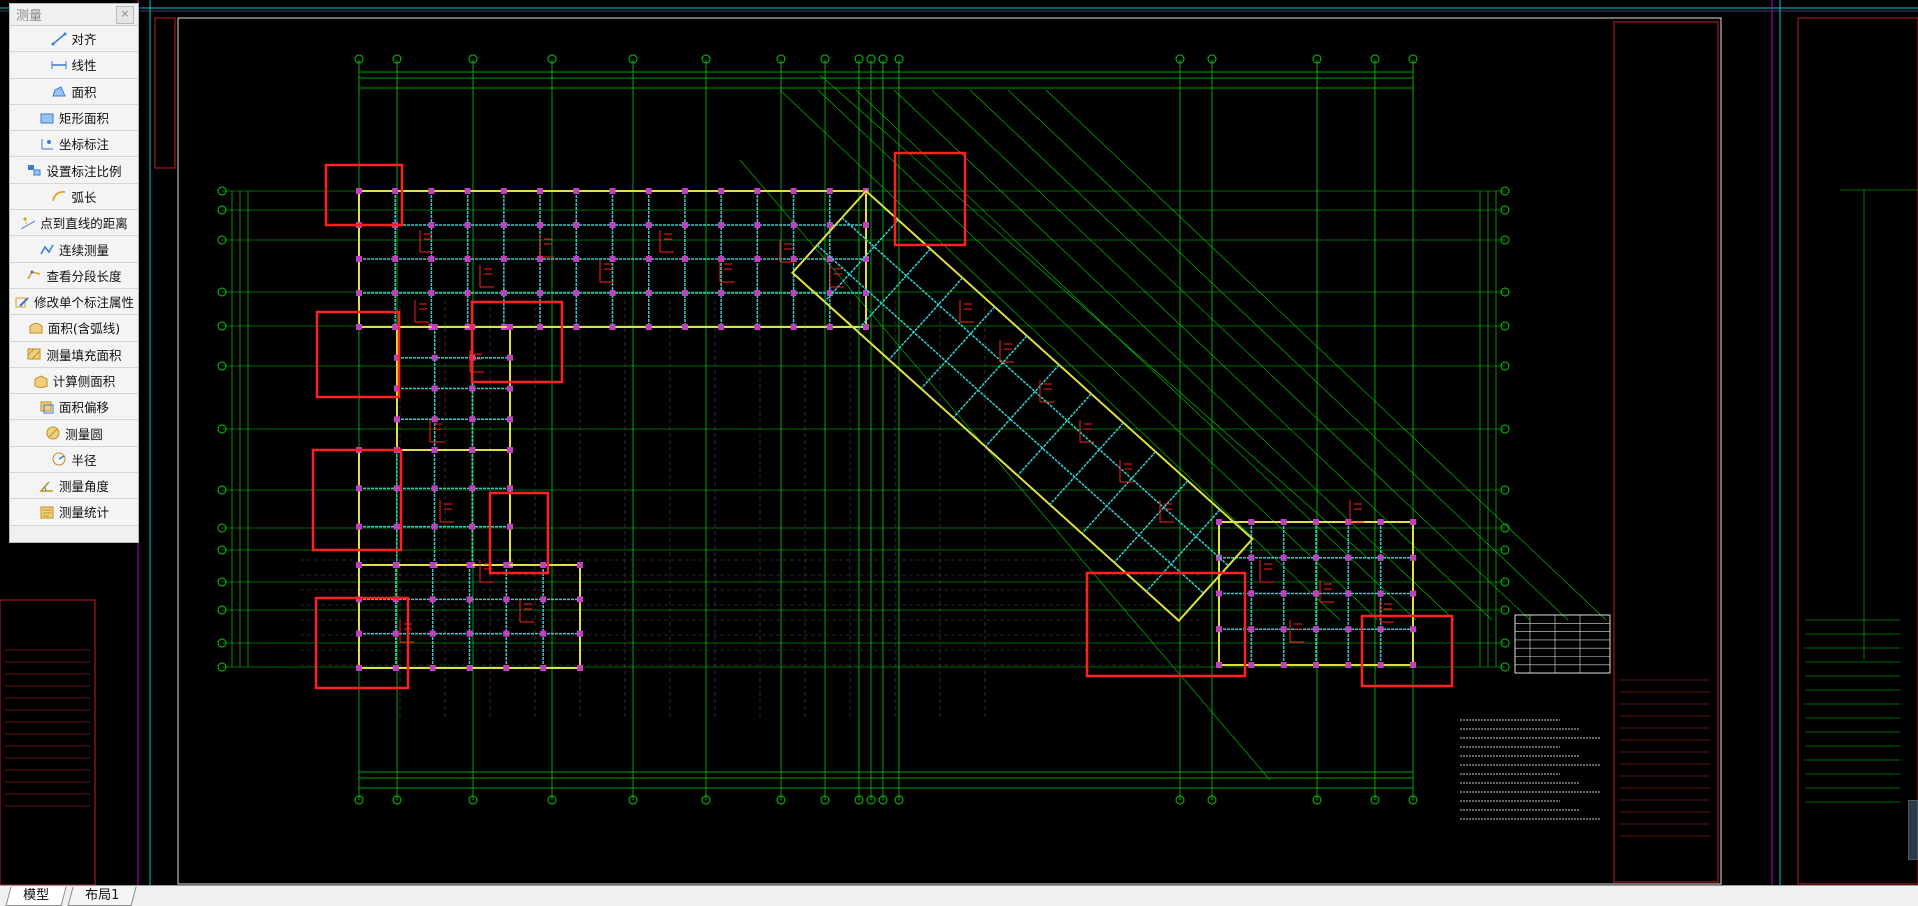  Describe the element at coordinates (1857, 451) in the screenshot. I see `next-sheet-border` at that location.